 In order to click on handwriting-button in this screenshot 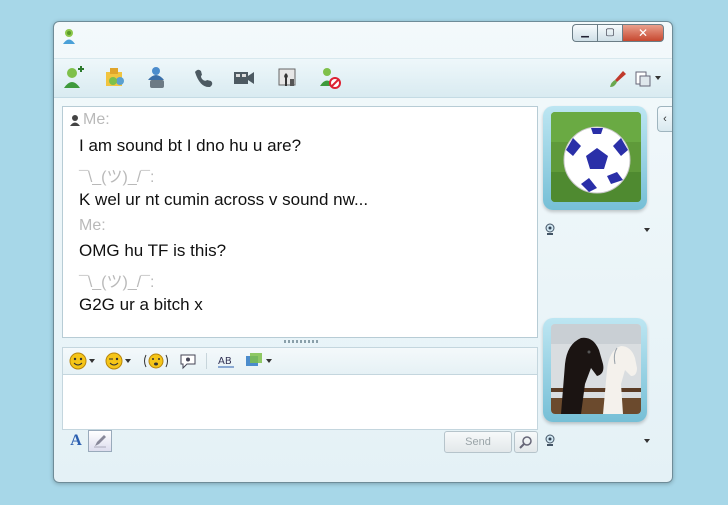, I will do `click(100, 441)`.